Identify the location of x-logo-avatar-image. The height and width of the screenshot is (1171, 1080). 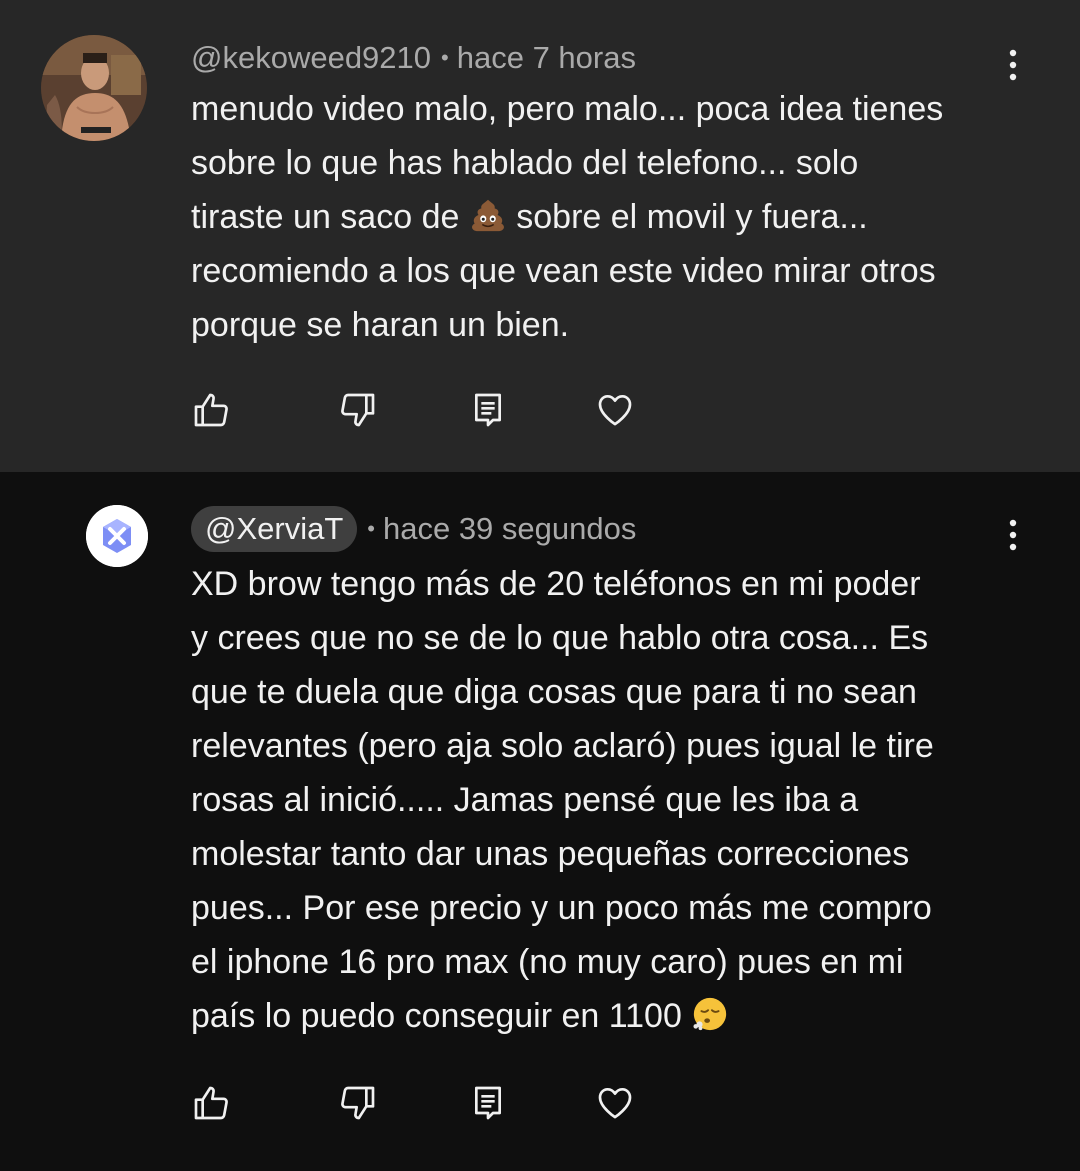
(117, 536).